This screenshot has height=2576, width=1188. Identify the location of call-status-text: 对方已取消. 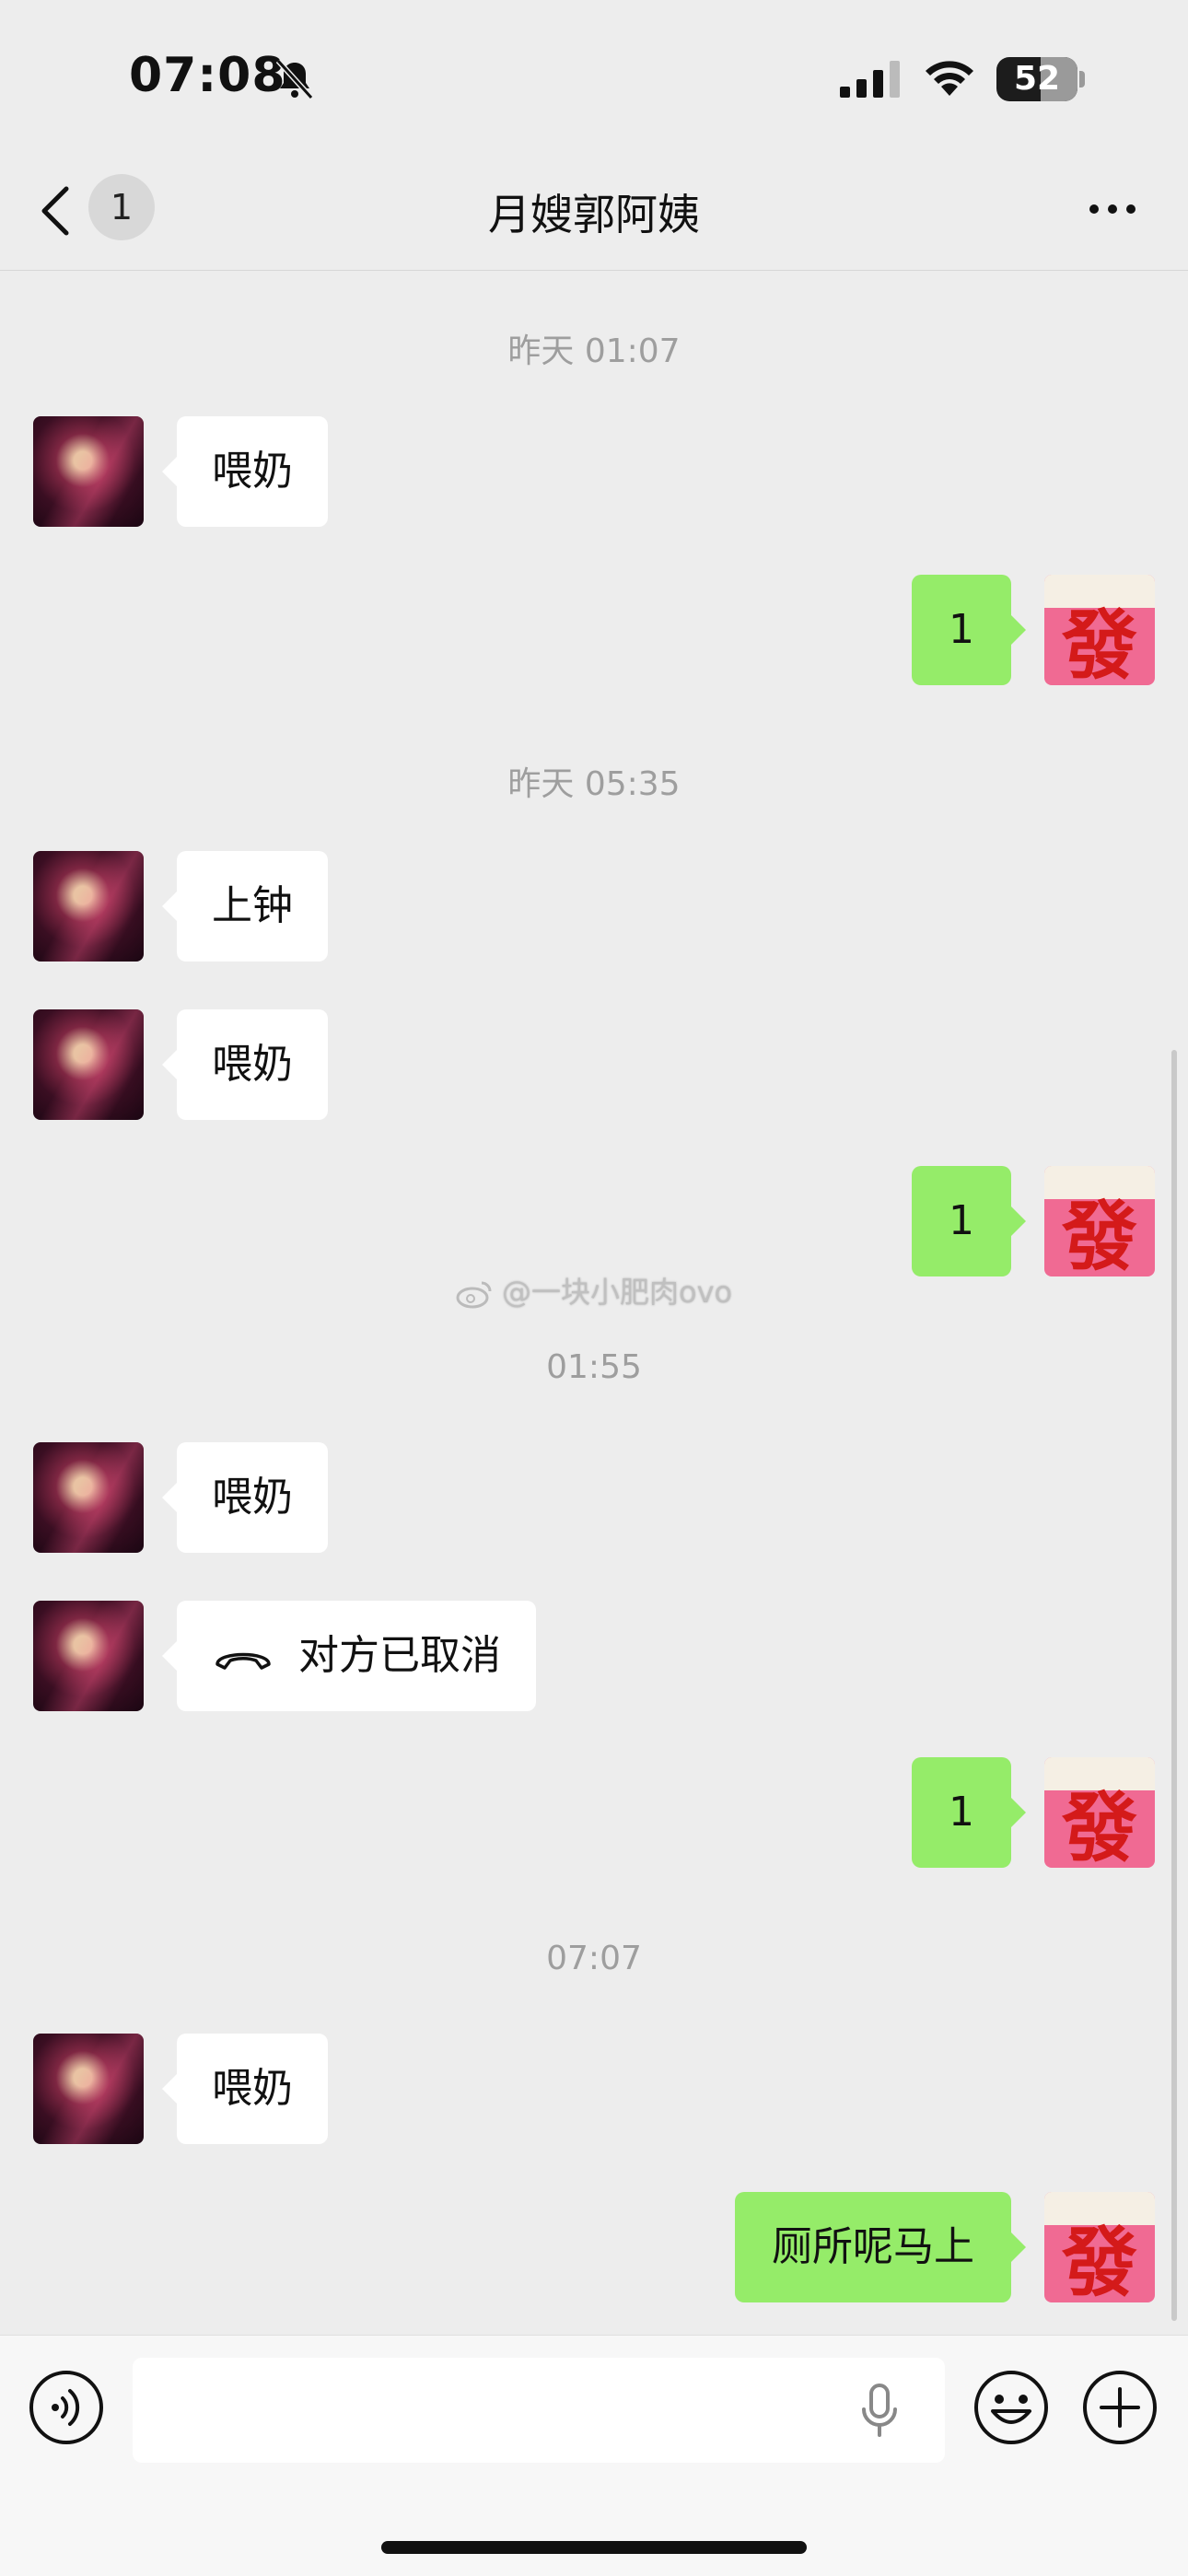
(399, 1655).